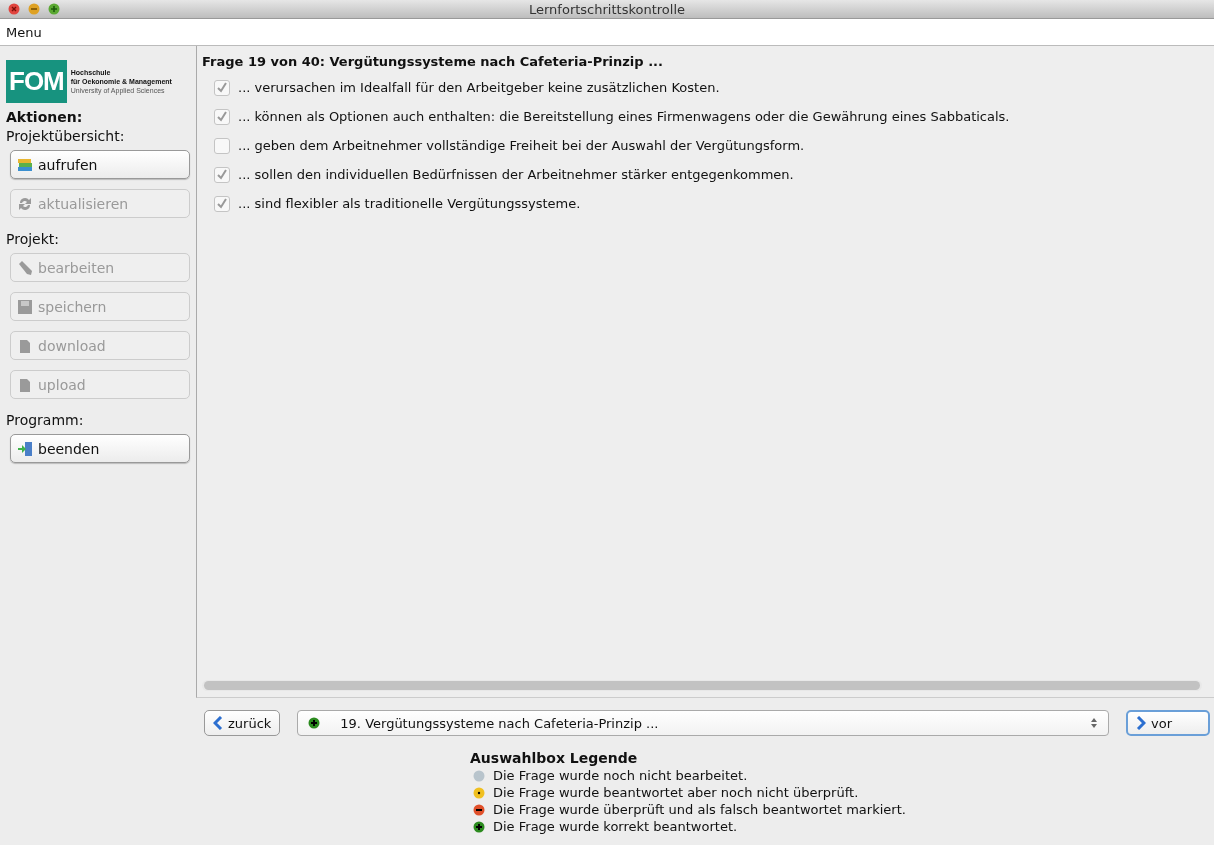 The width and height of the screenshot is (1214, 845). I want to click on chevron-left-icon, so click(218, 723).